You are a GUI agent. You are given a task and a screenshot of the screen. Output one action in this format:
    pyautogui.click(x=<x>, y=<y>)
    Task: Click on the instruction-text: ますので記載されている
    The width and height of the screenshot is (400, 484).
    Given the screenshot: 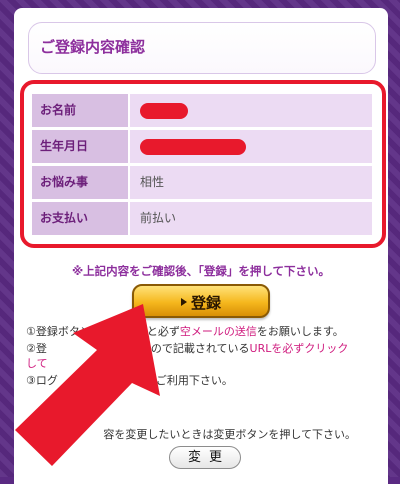 What is the action you would take?
    pyautogui.click(x=189, y=348)
    